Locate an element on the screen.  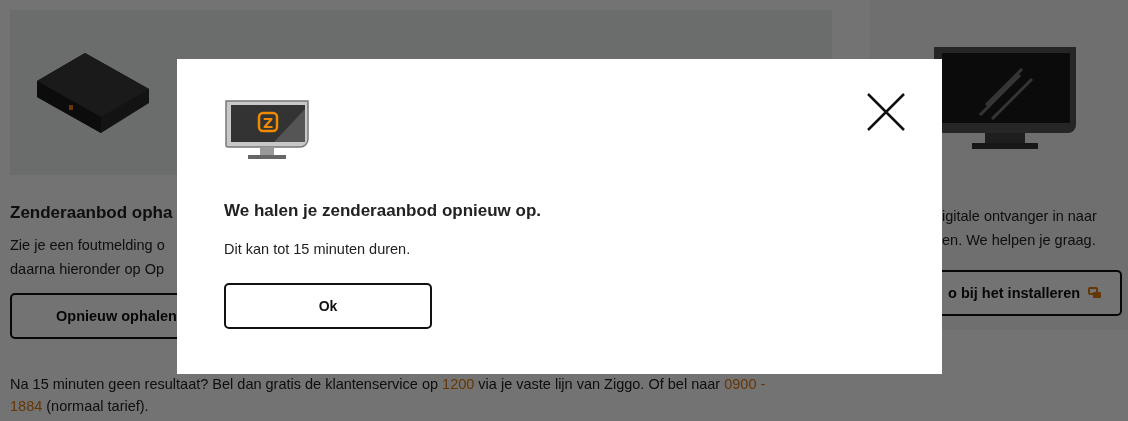
external-icon is located at coordinates (1095, 293).